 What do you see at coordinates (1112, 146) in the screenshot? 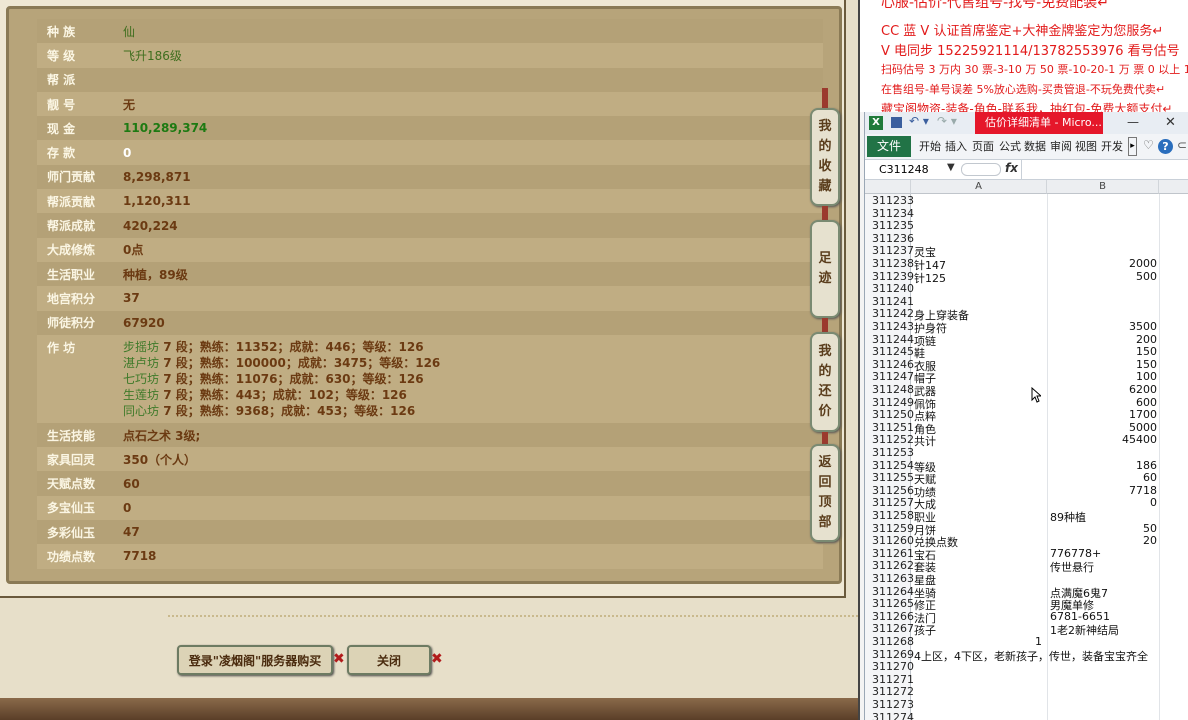
I see `ribbon-tab: 开发` at bounding box center [1112, 146].